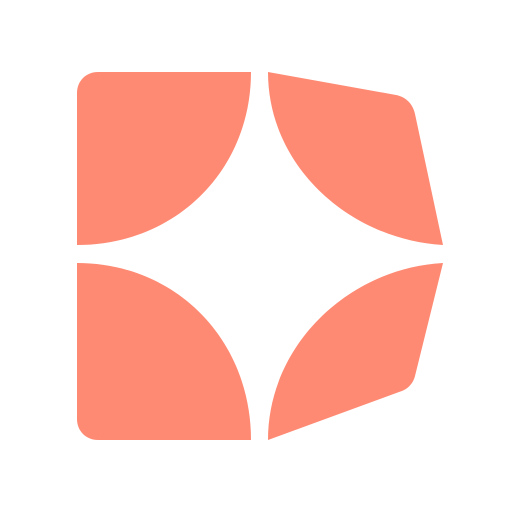  I want to click on logo-quadrant-bottom-left, so click(164, 351).